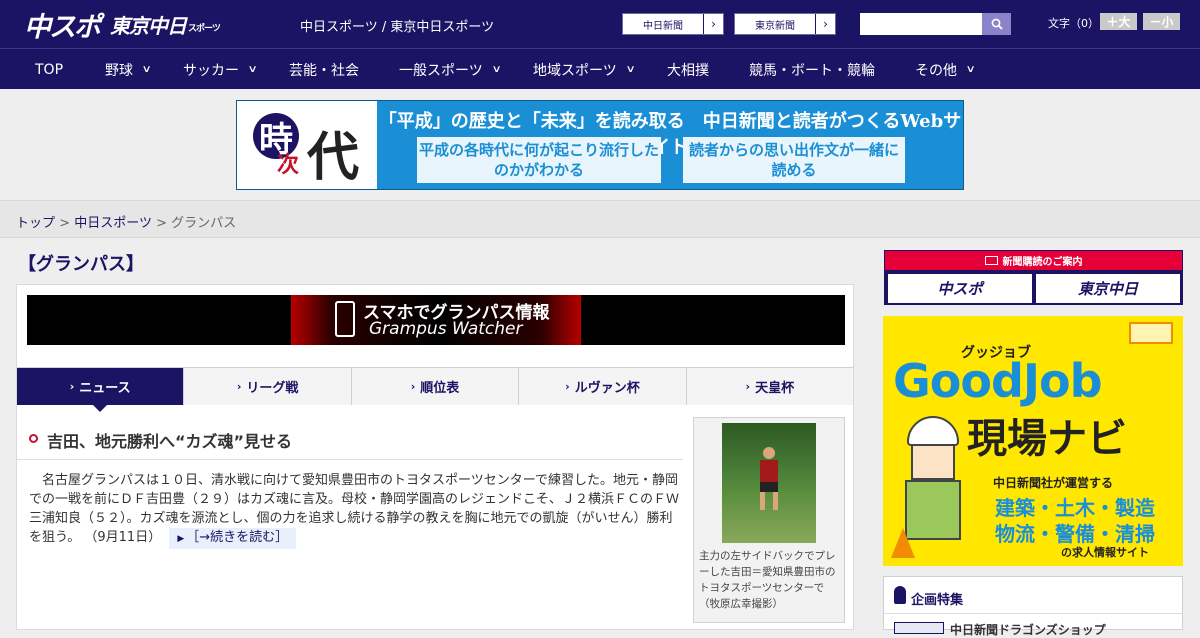 The width and height of the screenshot is (1200, 638). Describe the element at coordinates (936, 70) in the screenshot. I see `nav-label: その他` at that location.